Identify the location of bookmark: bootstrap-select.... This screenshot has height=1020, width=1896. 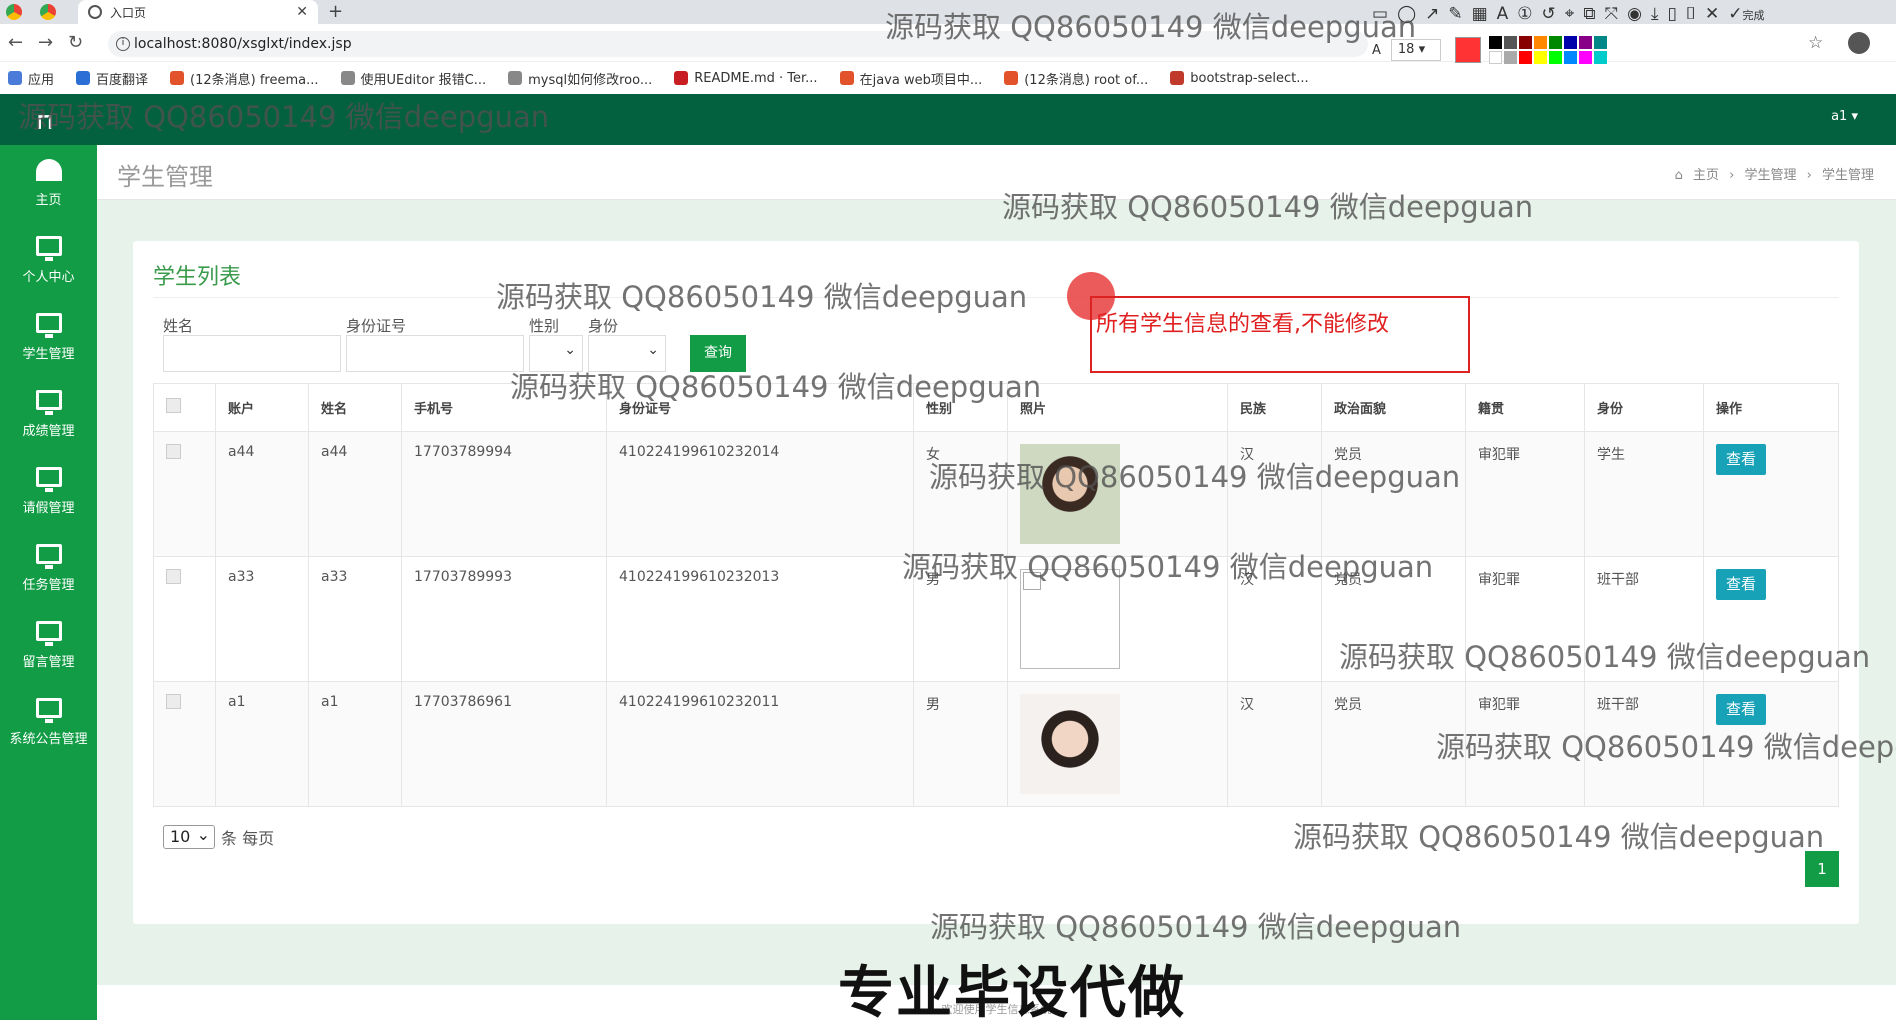
(1239, 78).